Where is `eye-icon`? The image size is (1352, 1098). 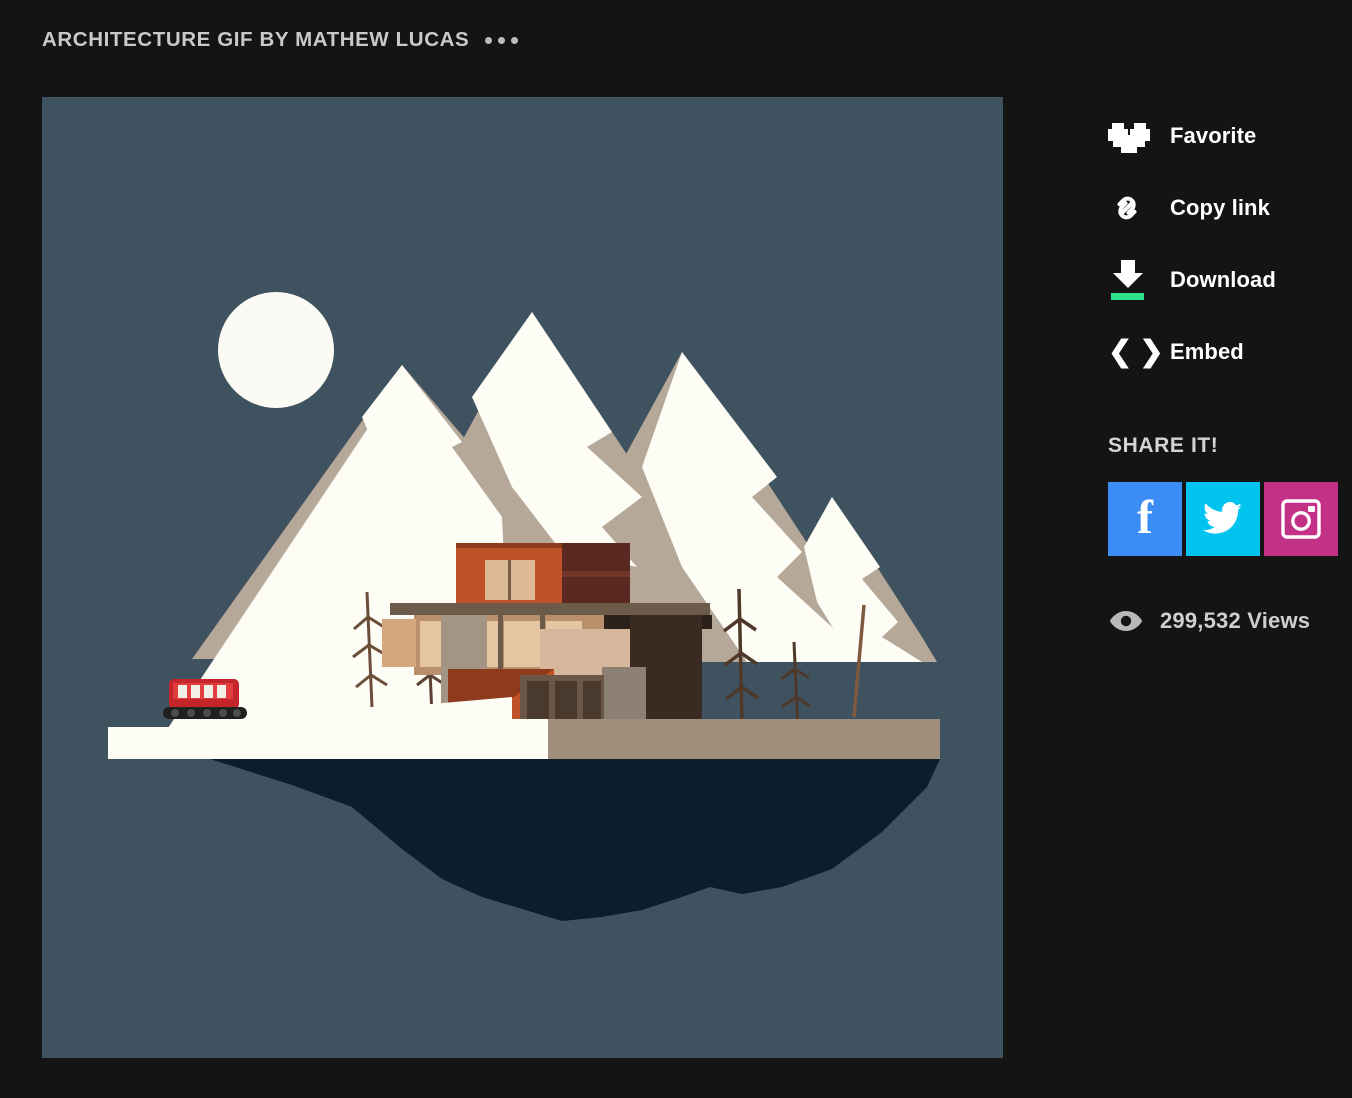
eye-icon is located at coordinates (1126, 621).